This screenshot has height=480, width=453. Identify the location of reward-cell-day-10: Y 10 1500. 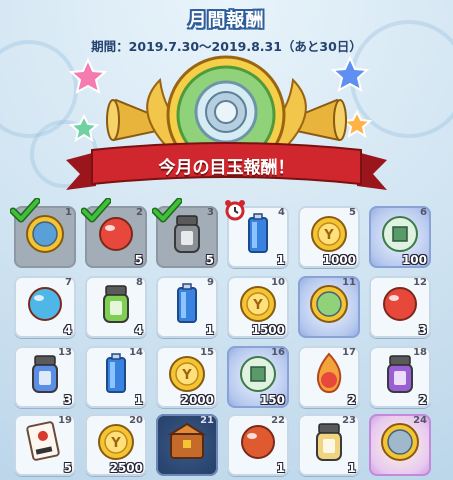
(258, 307).